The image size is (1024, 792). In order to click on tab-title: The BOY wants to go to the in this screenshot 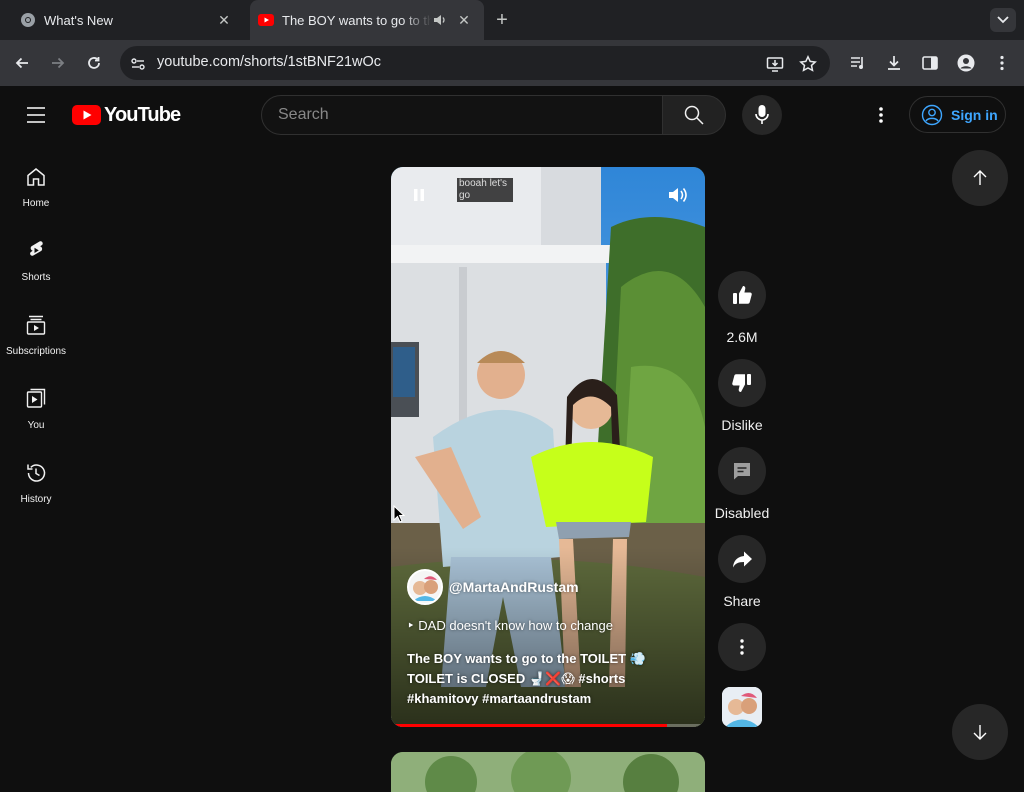, I will do `click(357, 20)`.